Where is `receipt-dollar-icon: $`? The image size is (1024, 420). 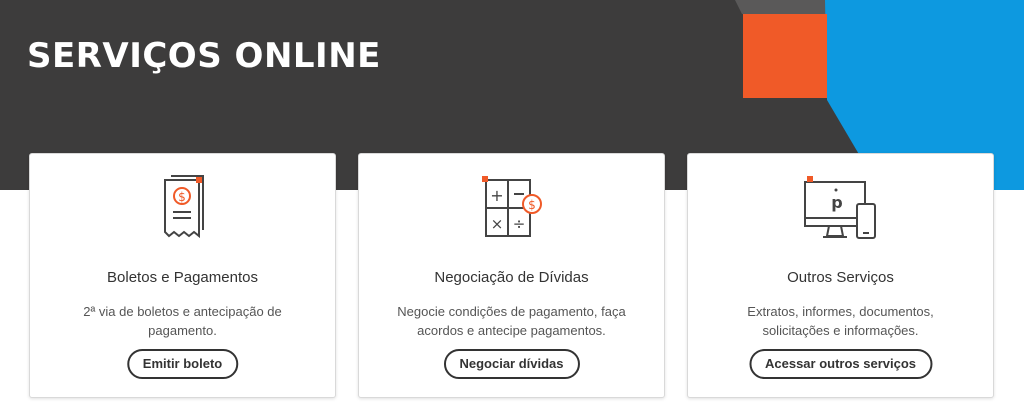
receipt-dollar-icon: $ is located at coordinates (183, 207).